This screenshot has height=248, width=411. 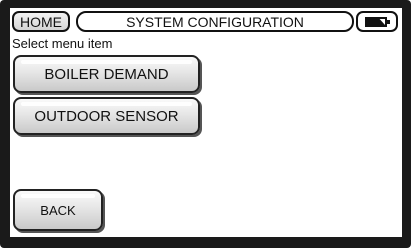 I want to click on battery-indicator, so click(x=377, y=21).